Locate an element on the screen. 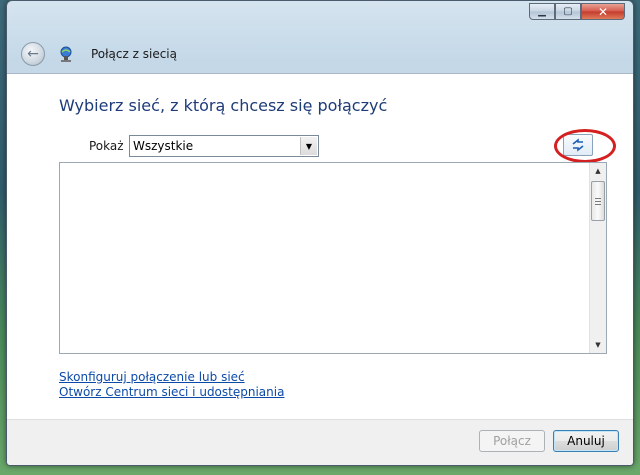 This screenshot has height=475, width=640. scroll-up-icon: ▲ is located at coordinates (598, 171).